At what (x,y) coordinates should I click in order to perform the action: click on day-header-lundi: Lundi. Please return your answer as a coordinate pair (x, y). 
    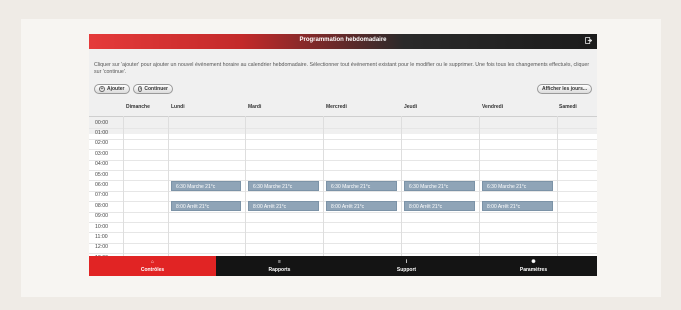
    Looking at the image, I should click on (178, 107).